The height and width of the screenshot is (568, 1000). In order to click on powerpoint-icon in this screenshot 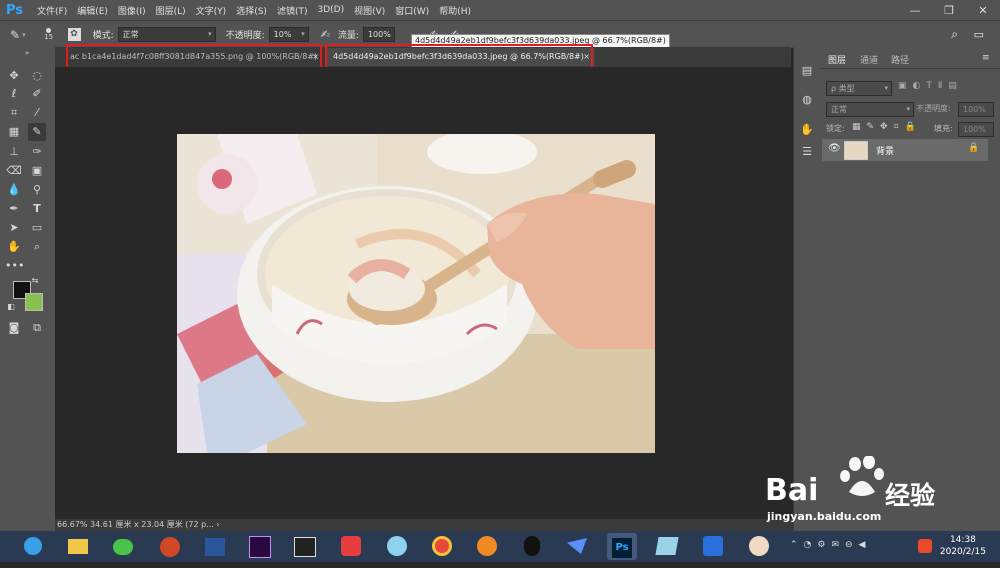, I will do `click(170, 546)`.